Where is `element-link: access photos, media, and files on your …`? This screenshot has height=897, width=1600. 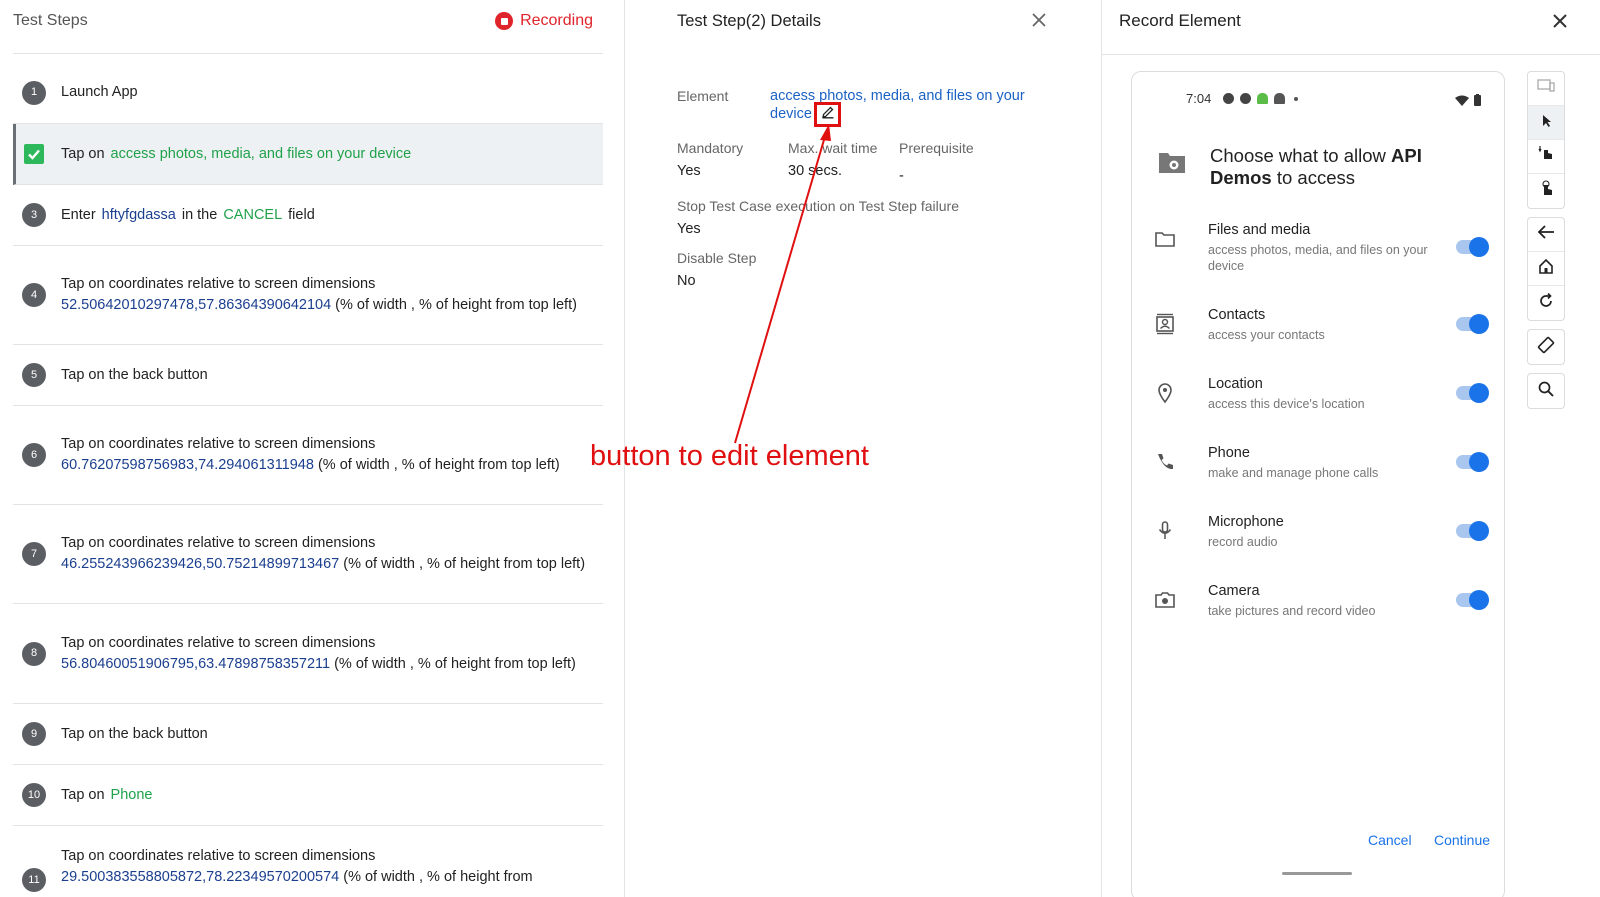
element-link: access photos, media, and files on your … is located at coordinates (910, 105).